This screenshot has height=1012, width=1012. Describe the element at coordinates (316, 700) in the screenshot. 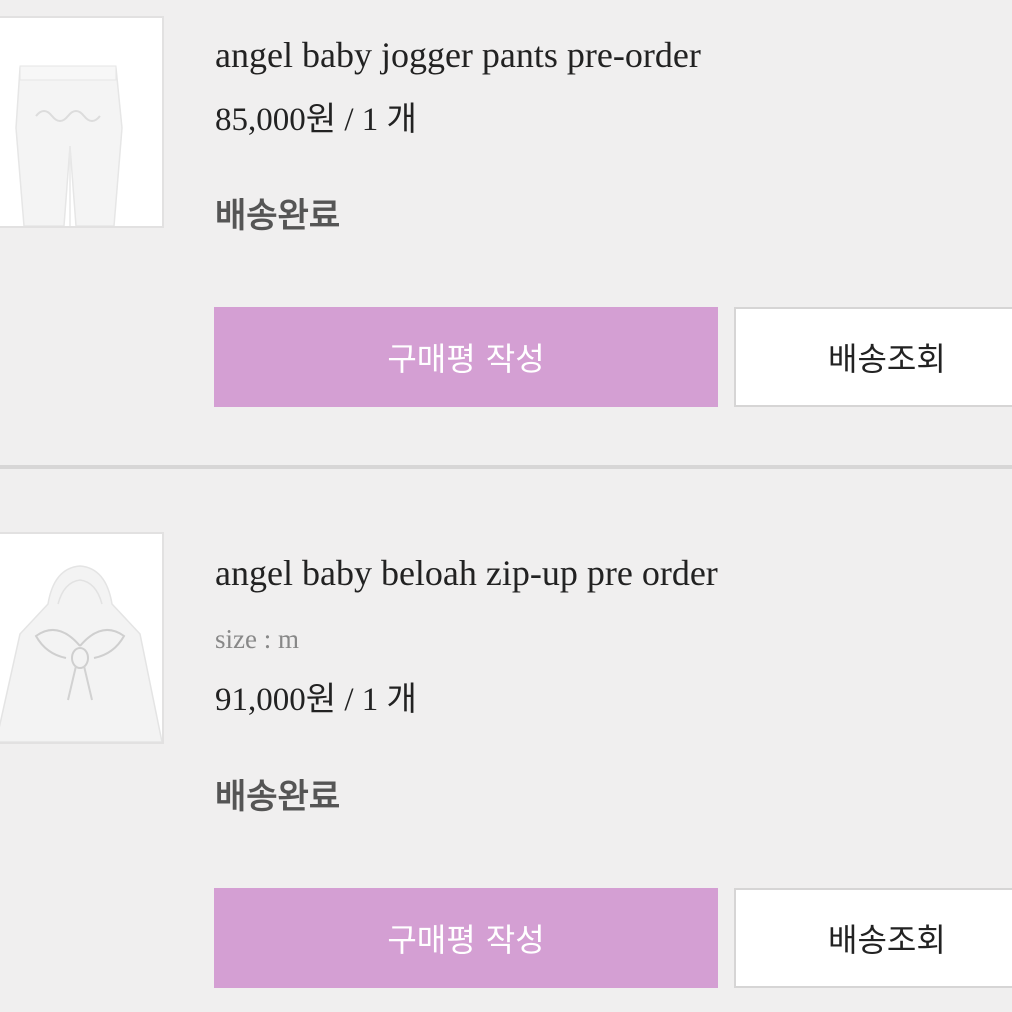

I see `product-price: 91,000원 / 1 개` at that location.